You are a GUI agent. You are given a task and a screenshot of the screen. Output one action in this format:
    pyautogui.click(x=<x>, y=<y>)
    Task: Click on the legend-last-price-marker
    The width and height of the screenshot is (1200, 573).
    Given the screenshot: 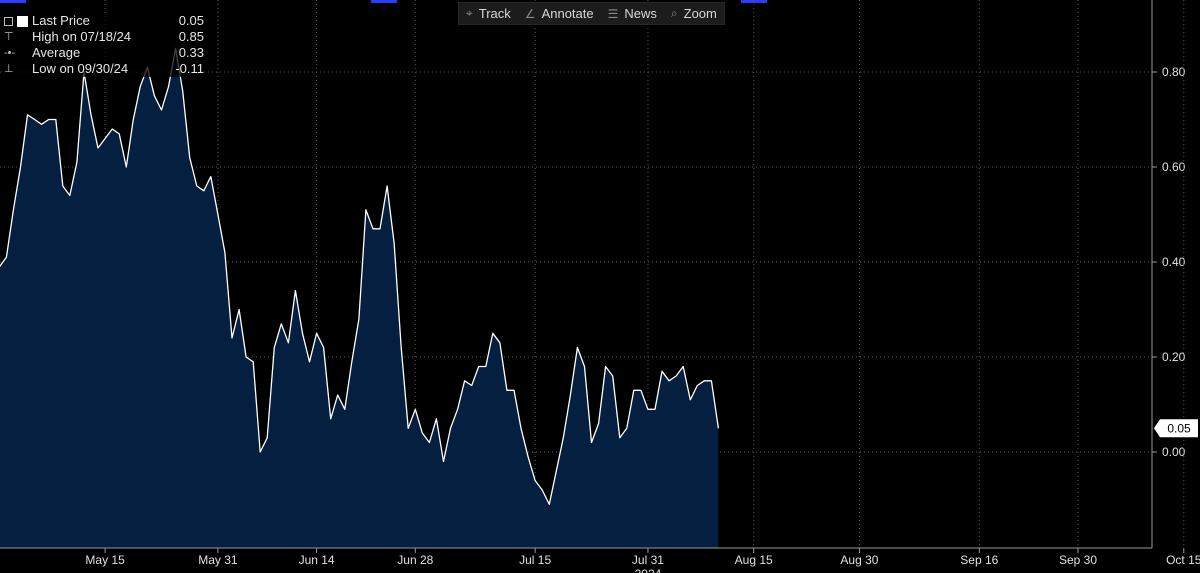 What is the action you would take?
    pyautogui.click(x=18, y=21)
    